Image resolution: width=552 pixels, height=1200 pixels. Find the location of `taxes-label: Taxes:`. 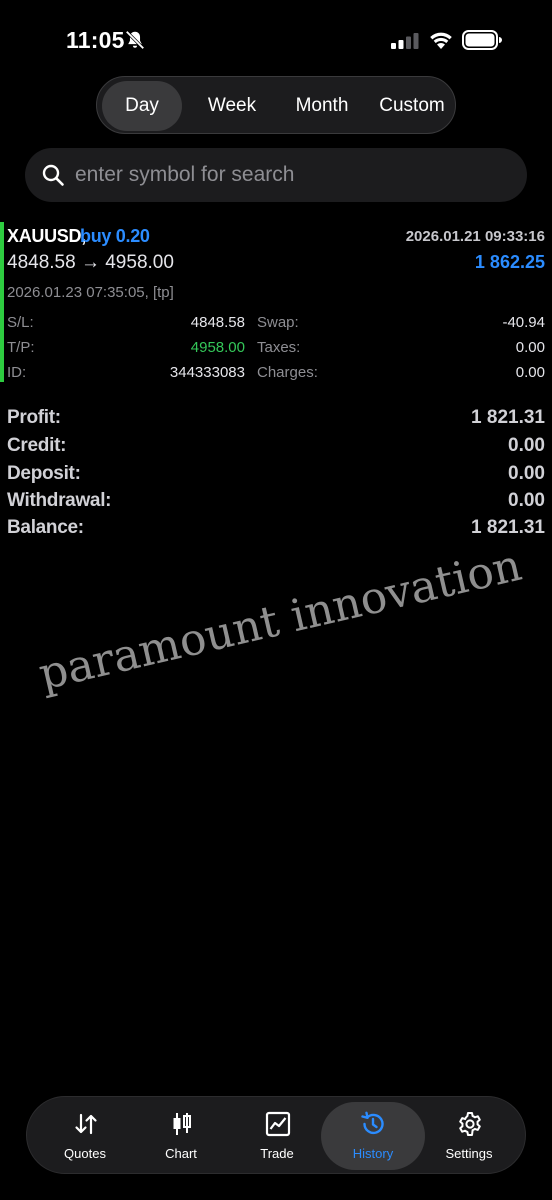

taxes-label: Taxes: is located at coordinates (279, 347).